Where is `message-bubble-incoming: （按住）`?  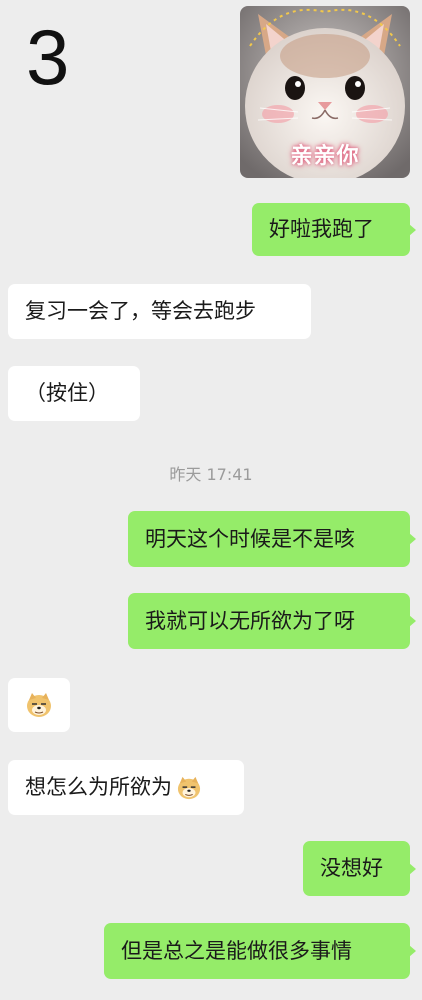
message-bubble-incoming: （按住） is located at coordinates (74, 393).